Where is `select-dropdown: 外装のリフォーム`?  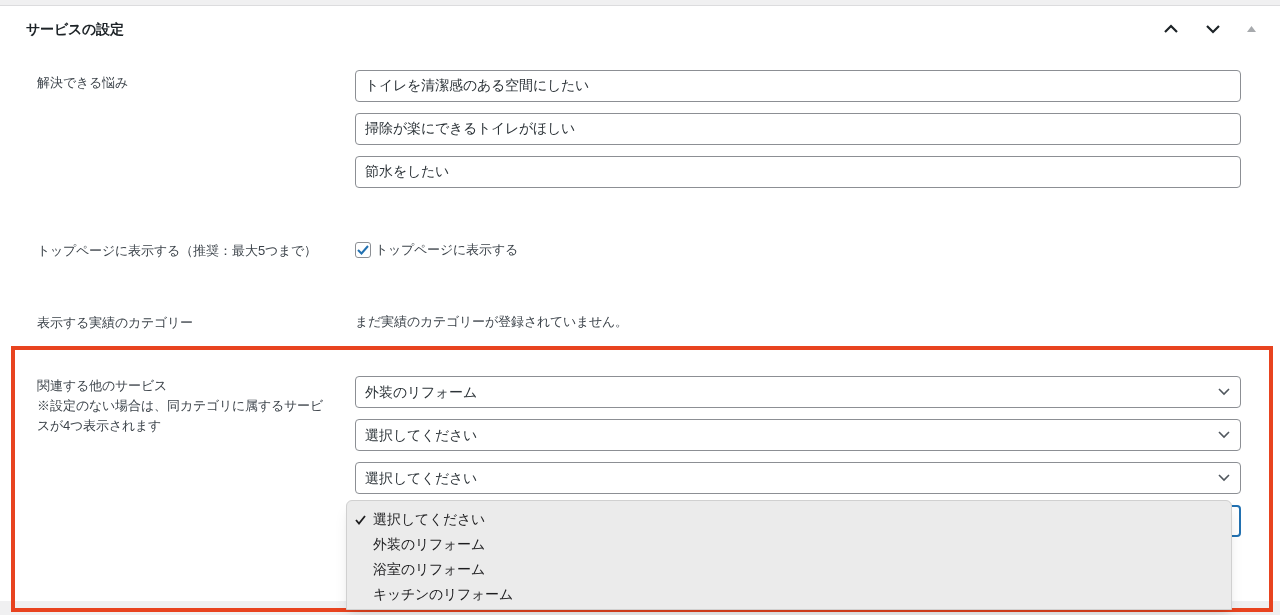 select-dropdown: 外装のリフォーム is located at coordinates (798, 392).